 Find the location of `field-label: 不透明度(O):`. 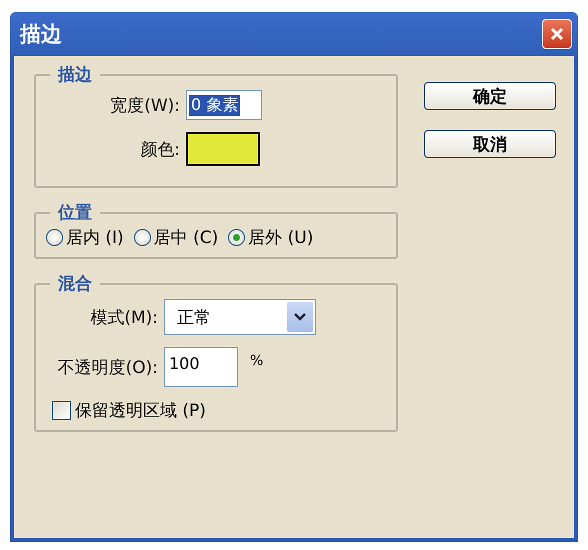

field-label: 不透明度(O): is located at coordinates (107, 367).